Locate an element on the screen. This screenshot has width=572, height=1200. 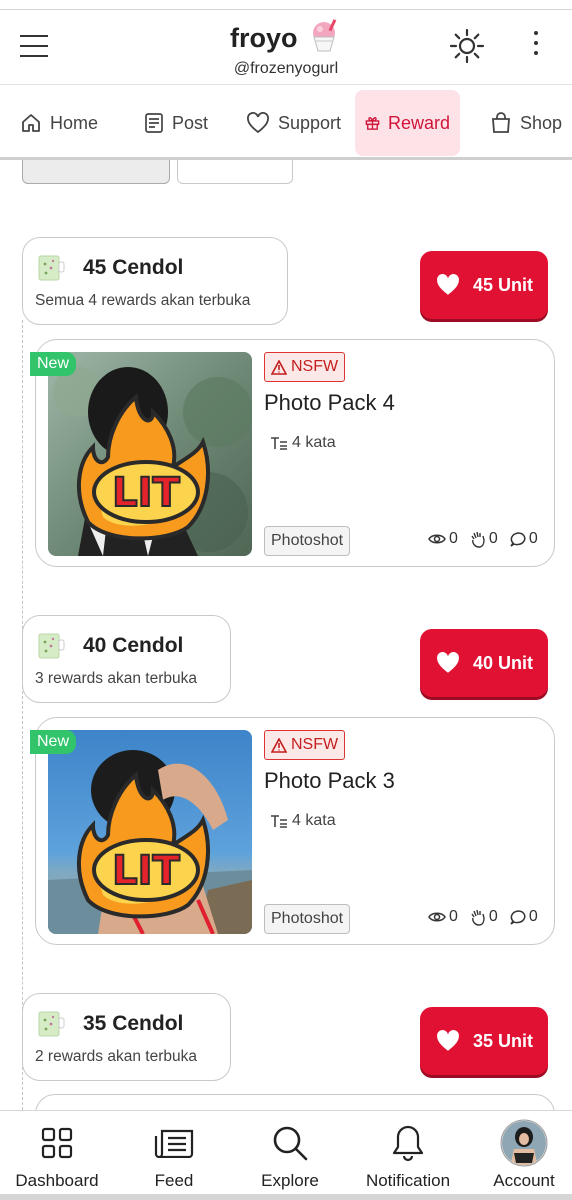
button-label: 45 Unit is located at coordinates (502, 284).